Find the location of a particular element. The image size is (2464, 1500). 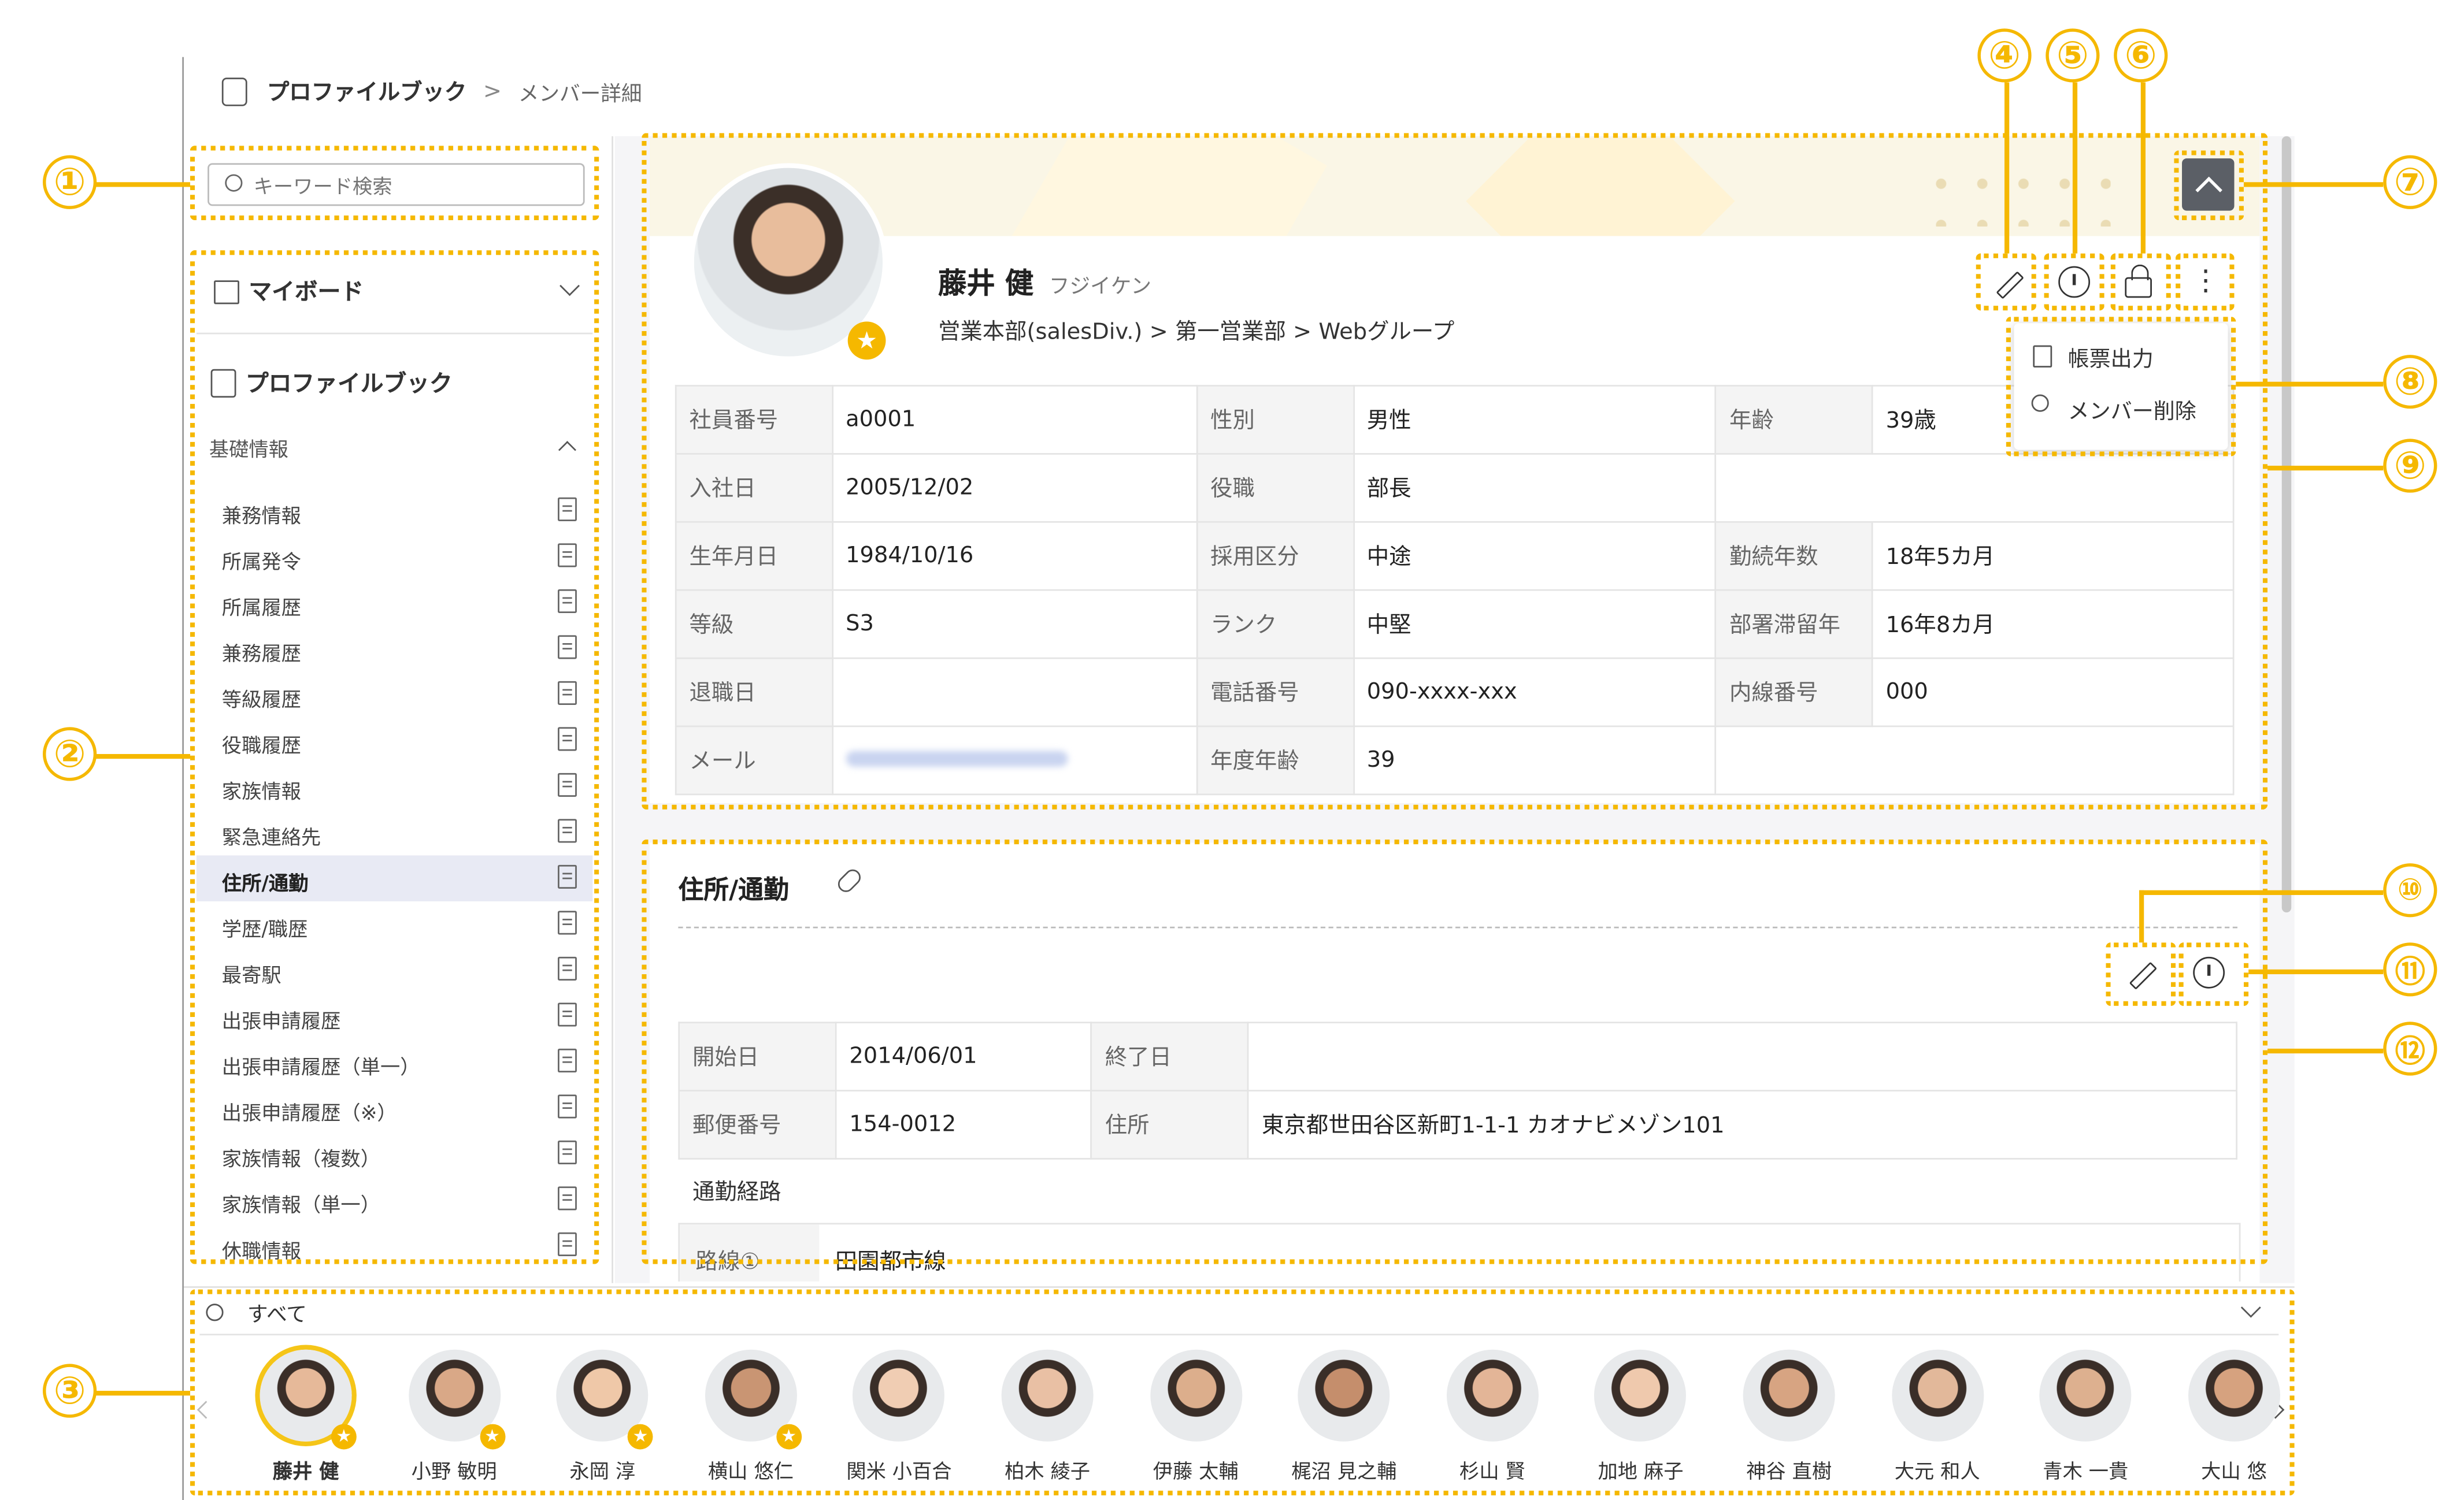

callout-number: ③ is located at coordinates (70, 1391).